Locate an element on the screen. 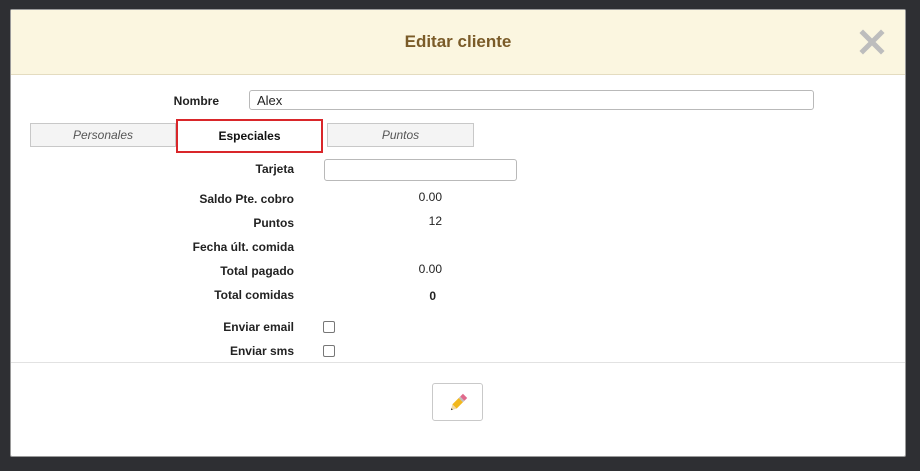 The height and width of the screenshot is (471, 920). enviar-email-label: Enviar email is located at coordinates (258, 327).